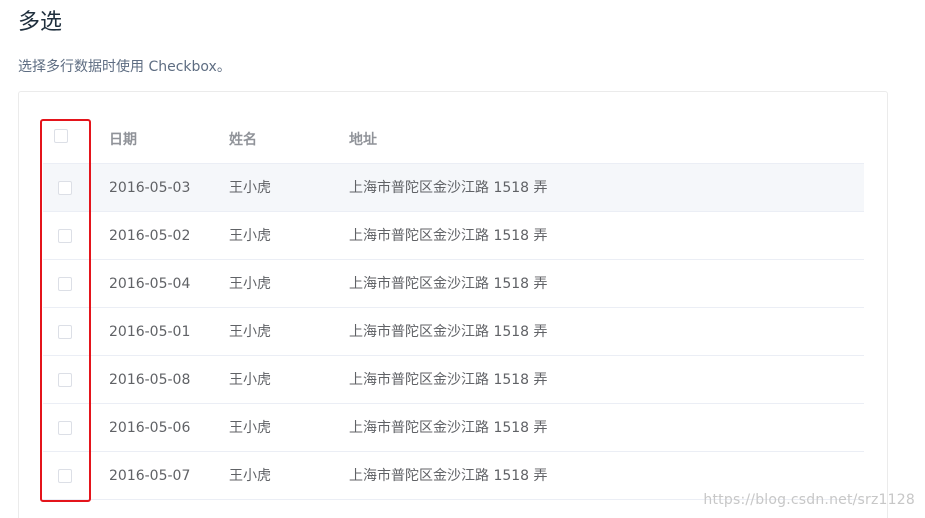 This screenshot has width=925, height=518. What do you see at coordinates (150, 188) in the screenshot?
I see `cell-date: 2016-05-03` at bounding box center [150, 188].